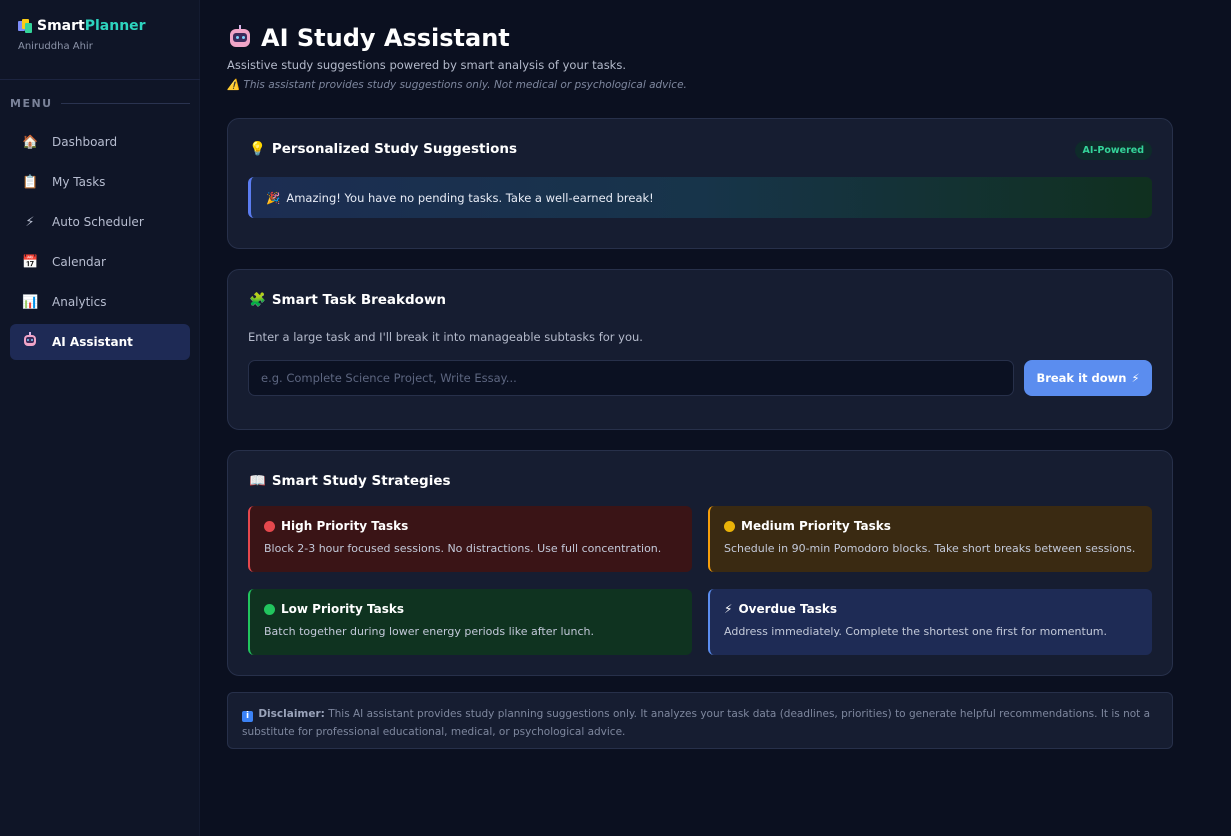 Image resolution: width=1231 pixels, height=836 pixels. Describe the element at coordinates (115, 26) in the screenshot. I see `brand-name-planner: Planner` at that location.